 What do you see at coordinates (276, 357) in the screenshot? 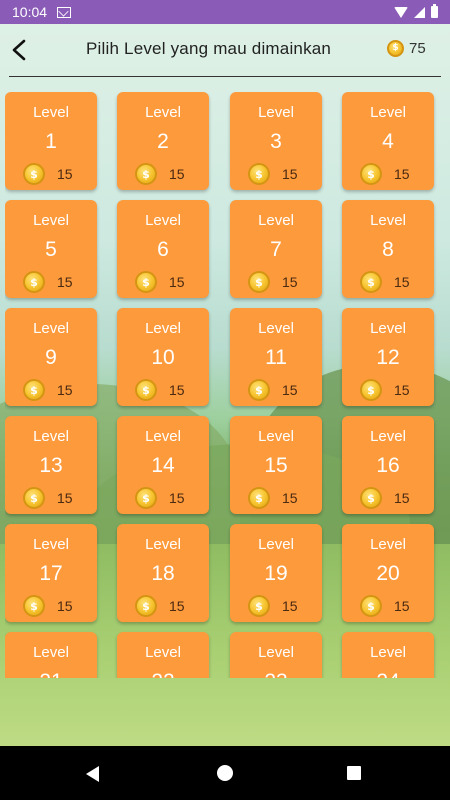
I see `level-card: Level 11 $15` at bounding box center [276, 357].